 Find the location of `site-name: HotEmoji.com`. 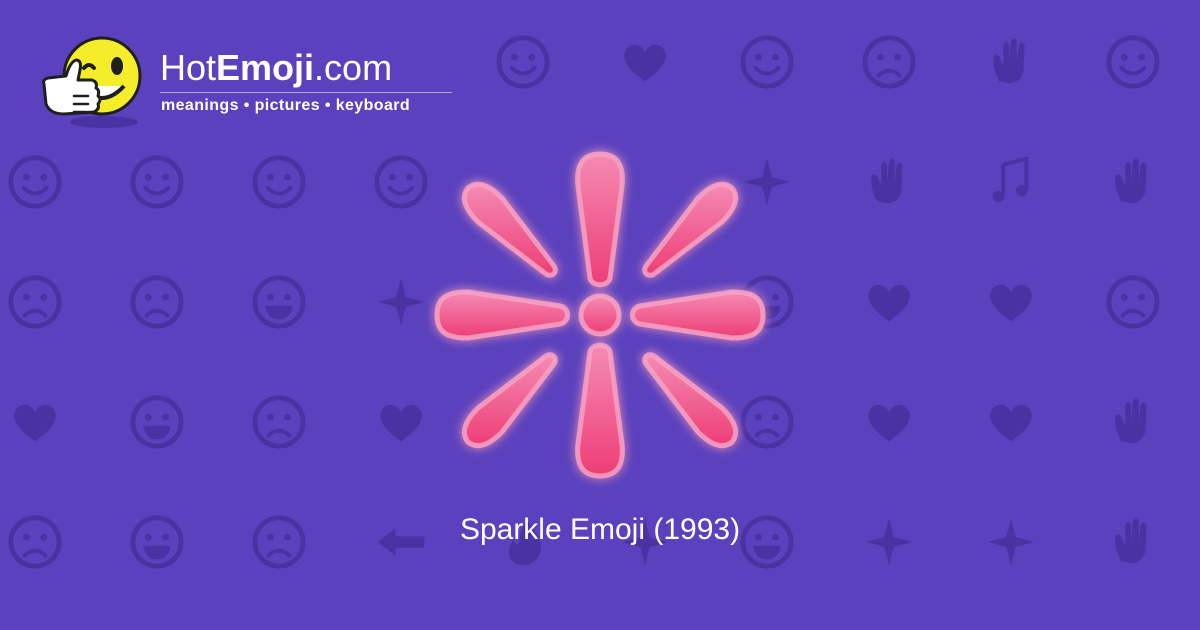

site-name: HotEmoji.com is located at coordinates (276, 68).